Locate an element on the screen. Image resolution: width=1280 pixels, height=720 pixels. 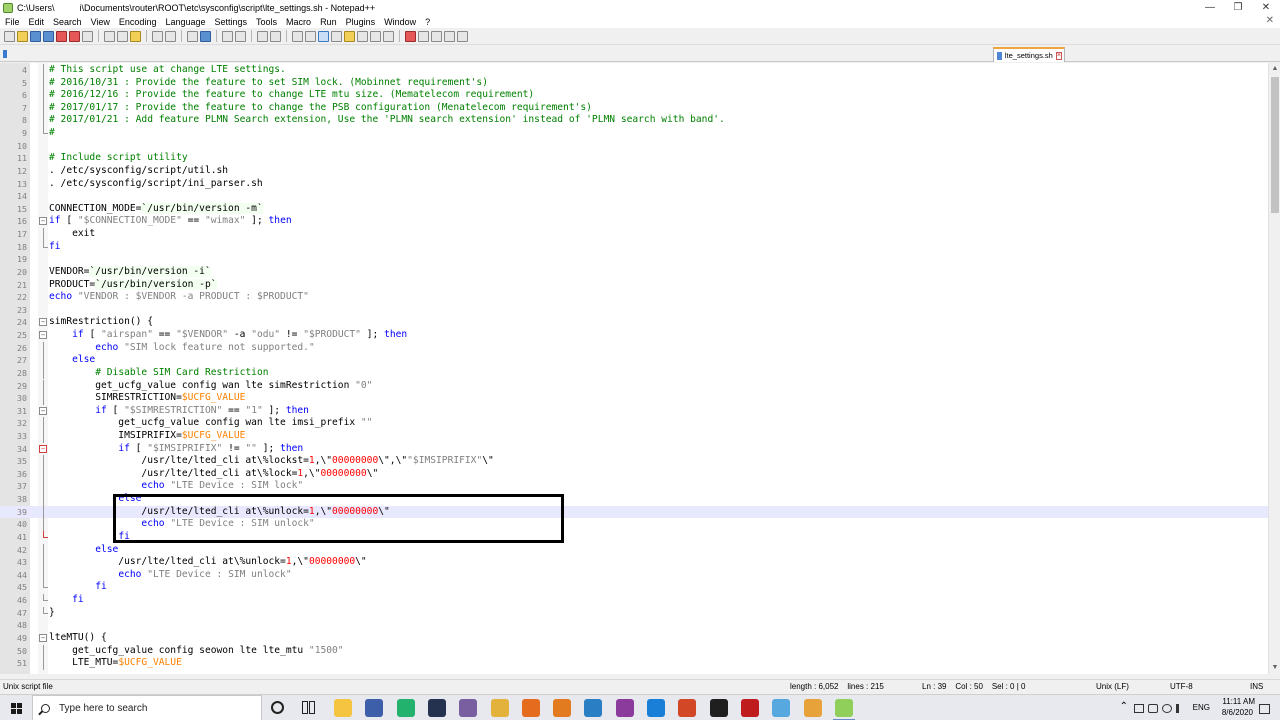
menu-run: Run is located at coordinates (328, 22).